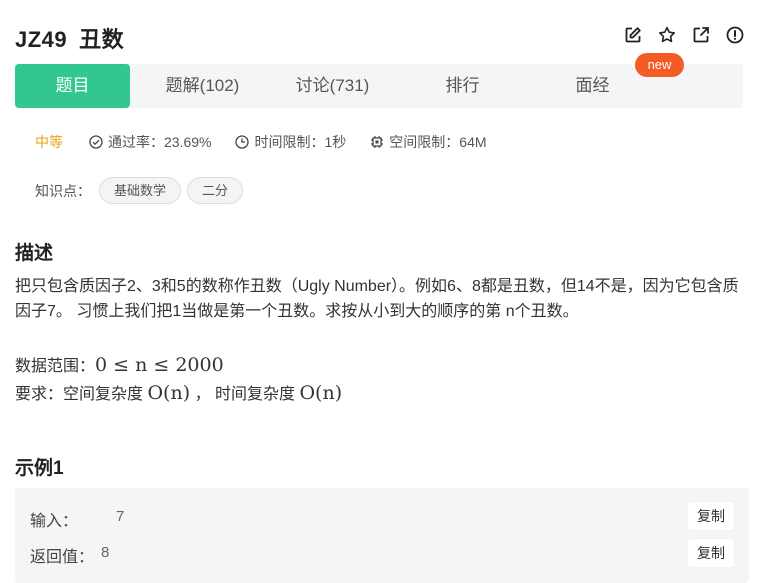  What do you see at coordinates (242, 142) in the screenshot?
I see `clock-icon` at bounding box center [242, 142].